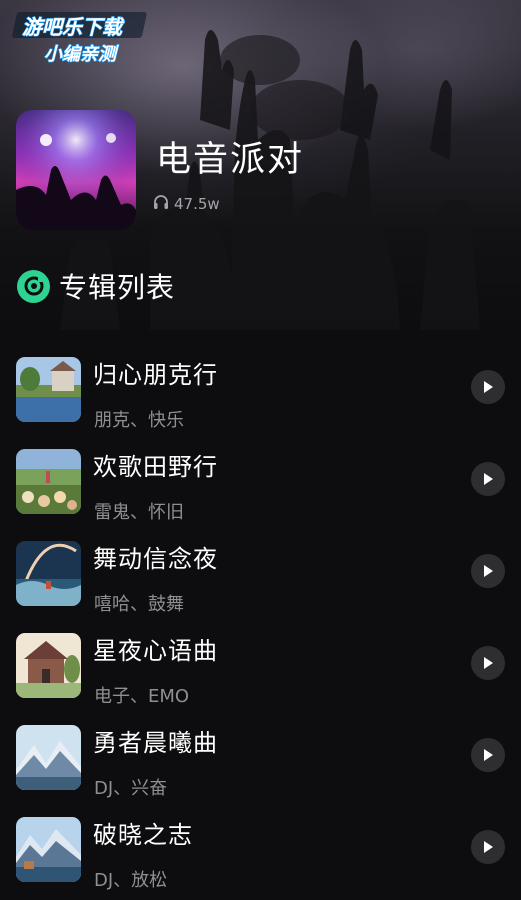 Image resolution: width=521 pixels, height=900 pixels. I want to click on list-item: 破晓之志 DJ、放松, so click(260, 854).